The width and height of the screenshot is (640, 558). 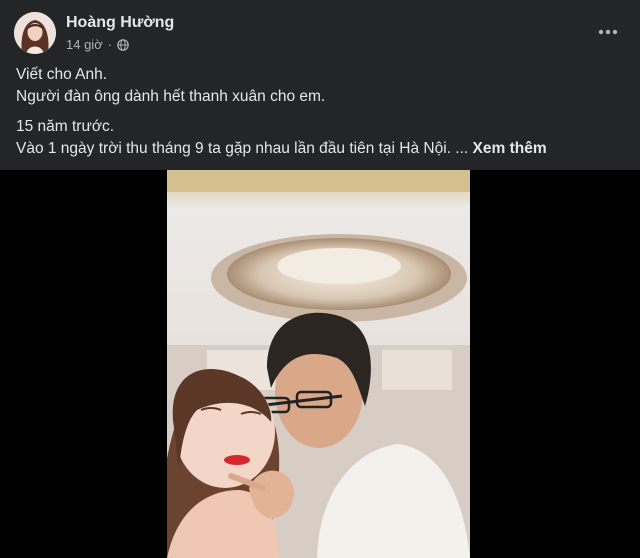 I want to click on author-name: Hoàng Hường, so click(x=120, y=23).